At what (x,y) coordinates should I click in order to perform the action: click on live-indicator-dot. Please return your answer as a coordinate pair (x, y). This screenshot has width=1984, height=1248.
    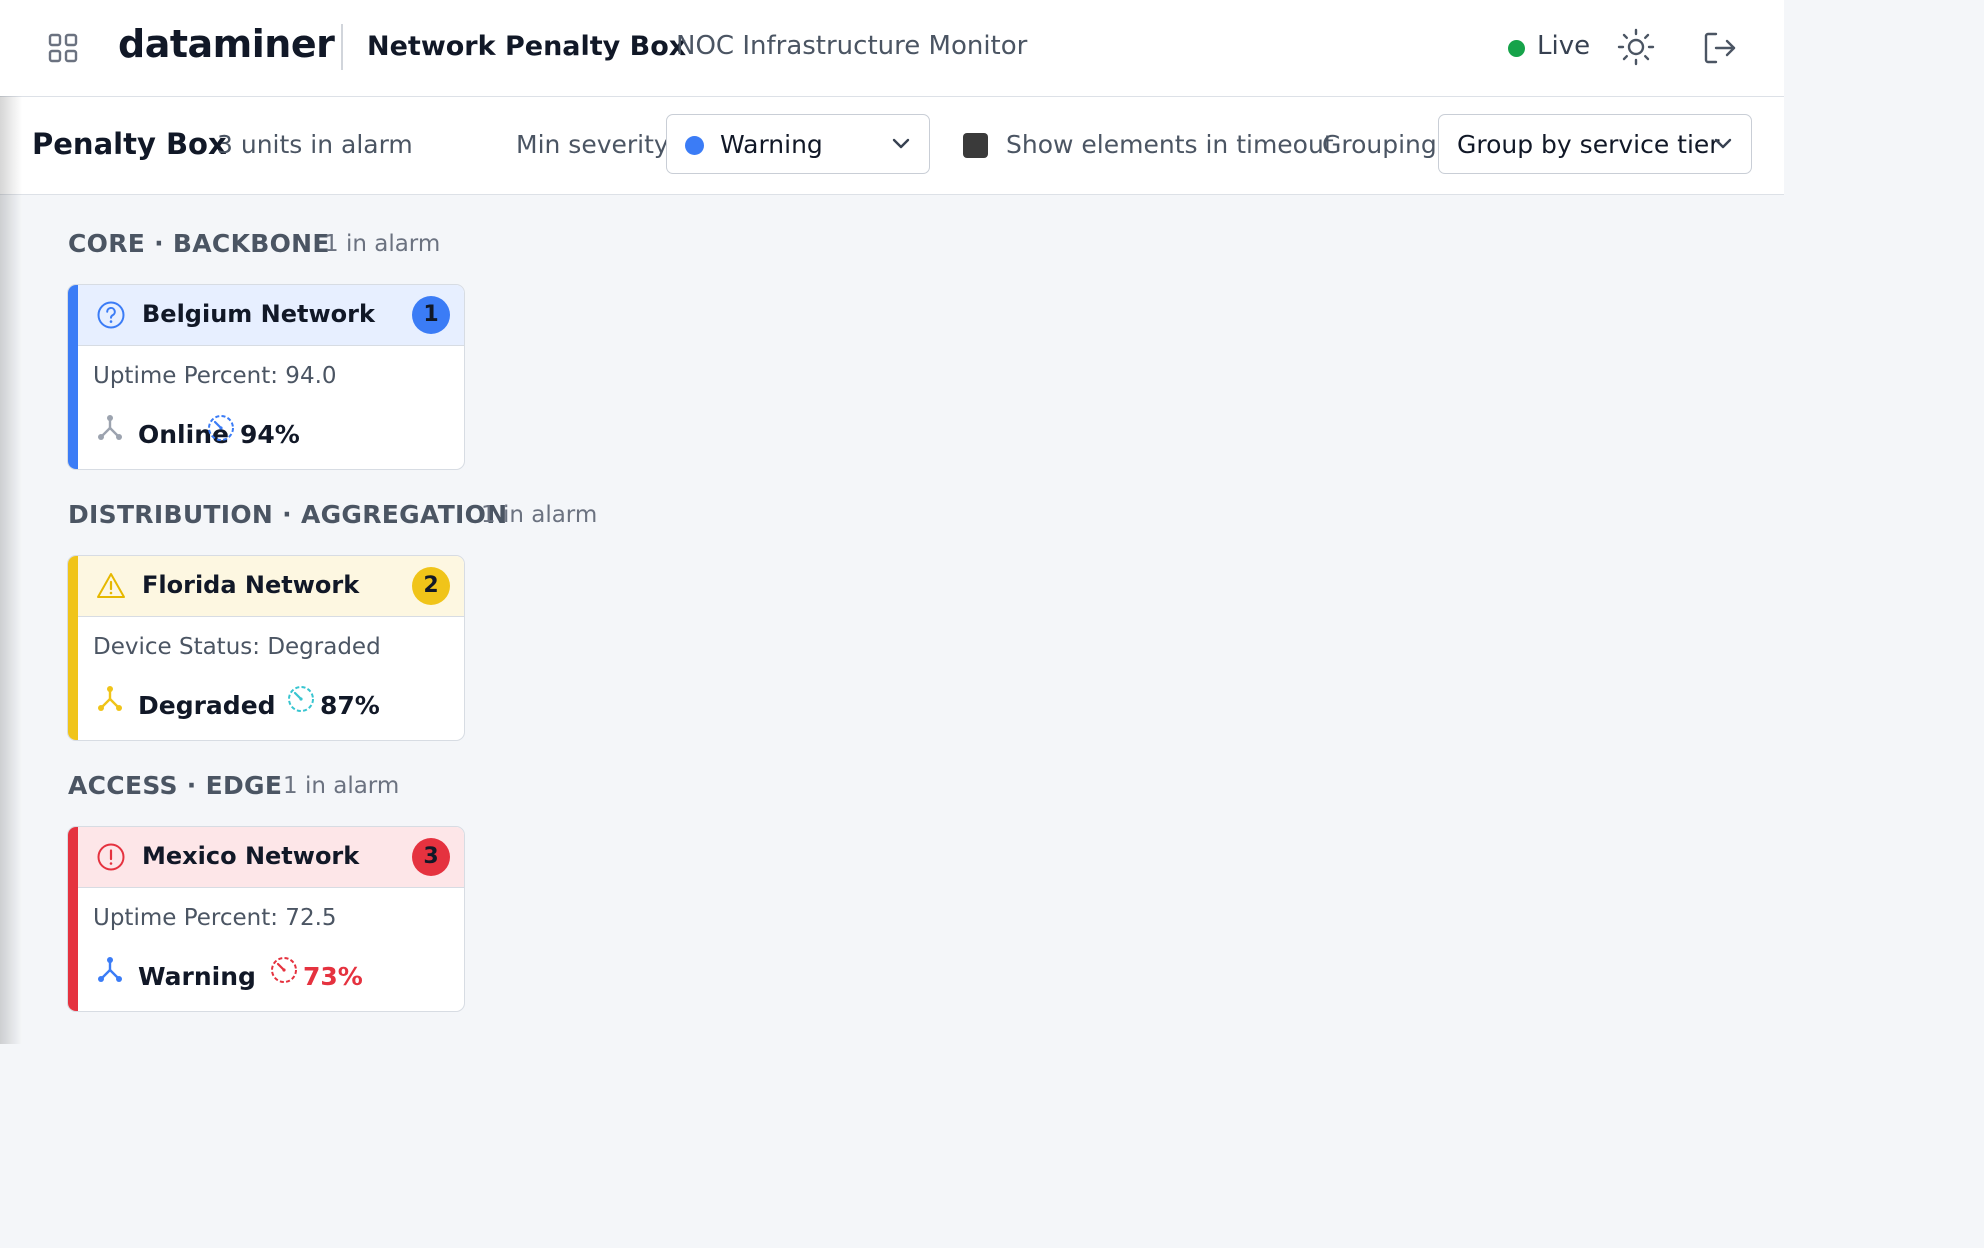
    Looking at the image, I should click on (1516, 48).